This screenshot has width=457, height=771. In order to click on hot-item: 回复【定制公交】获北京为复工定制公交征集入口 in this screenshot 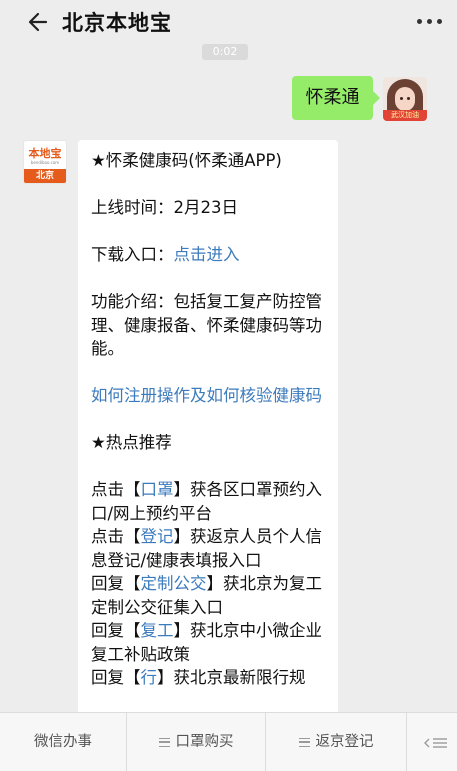, I will do `click(210, 595)`.